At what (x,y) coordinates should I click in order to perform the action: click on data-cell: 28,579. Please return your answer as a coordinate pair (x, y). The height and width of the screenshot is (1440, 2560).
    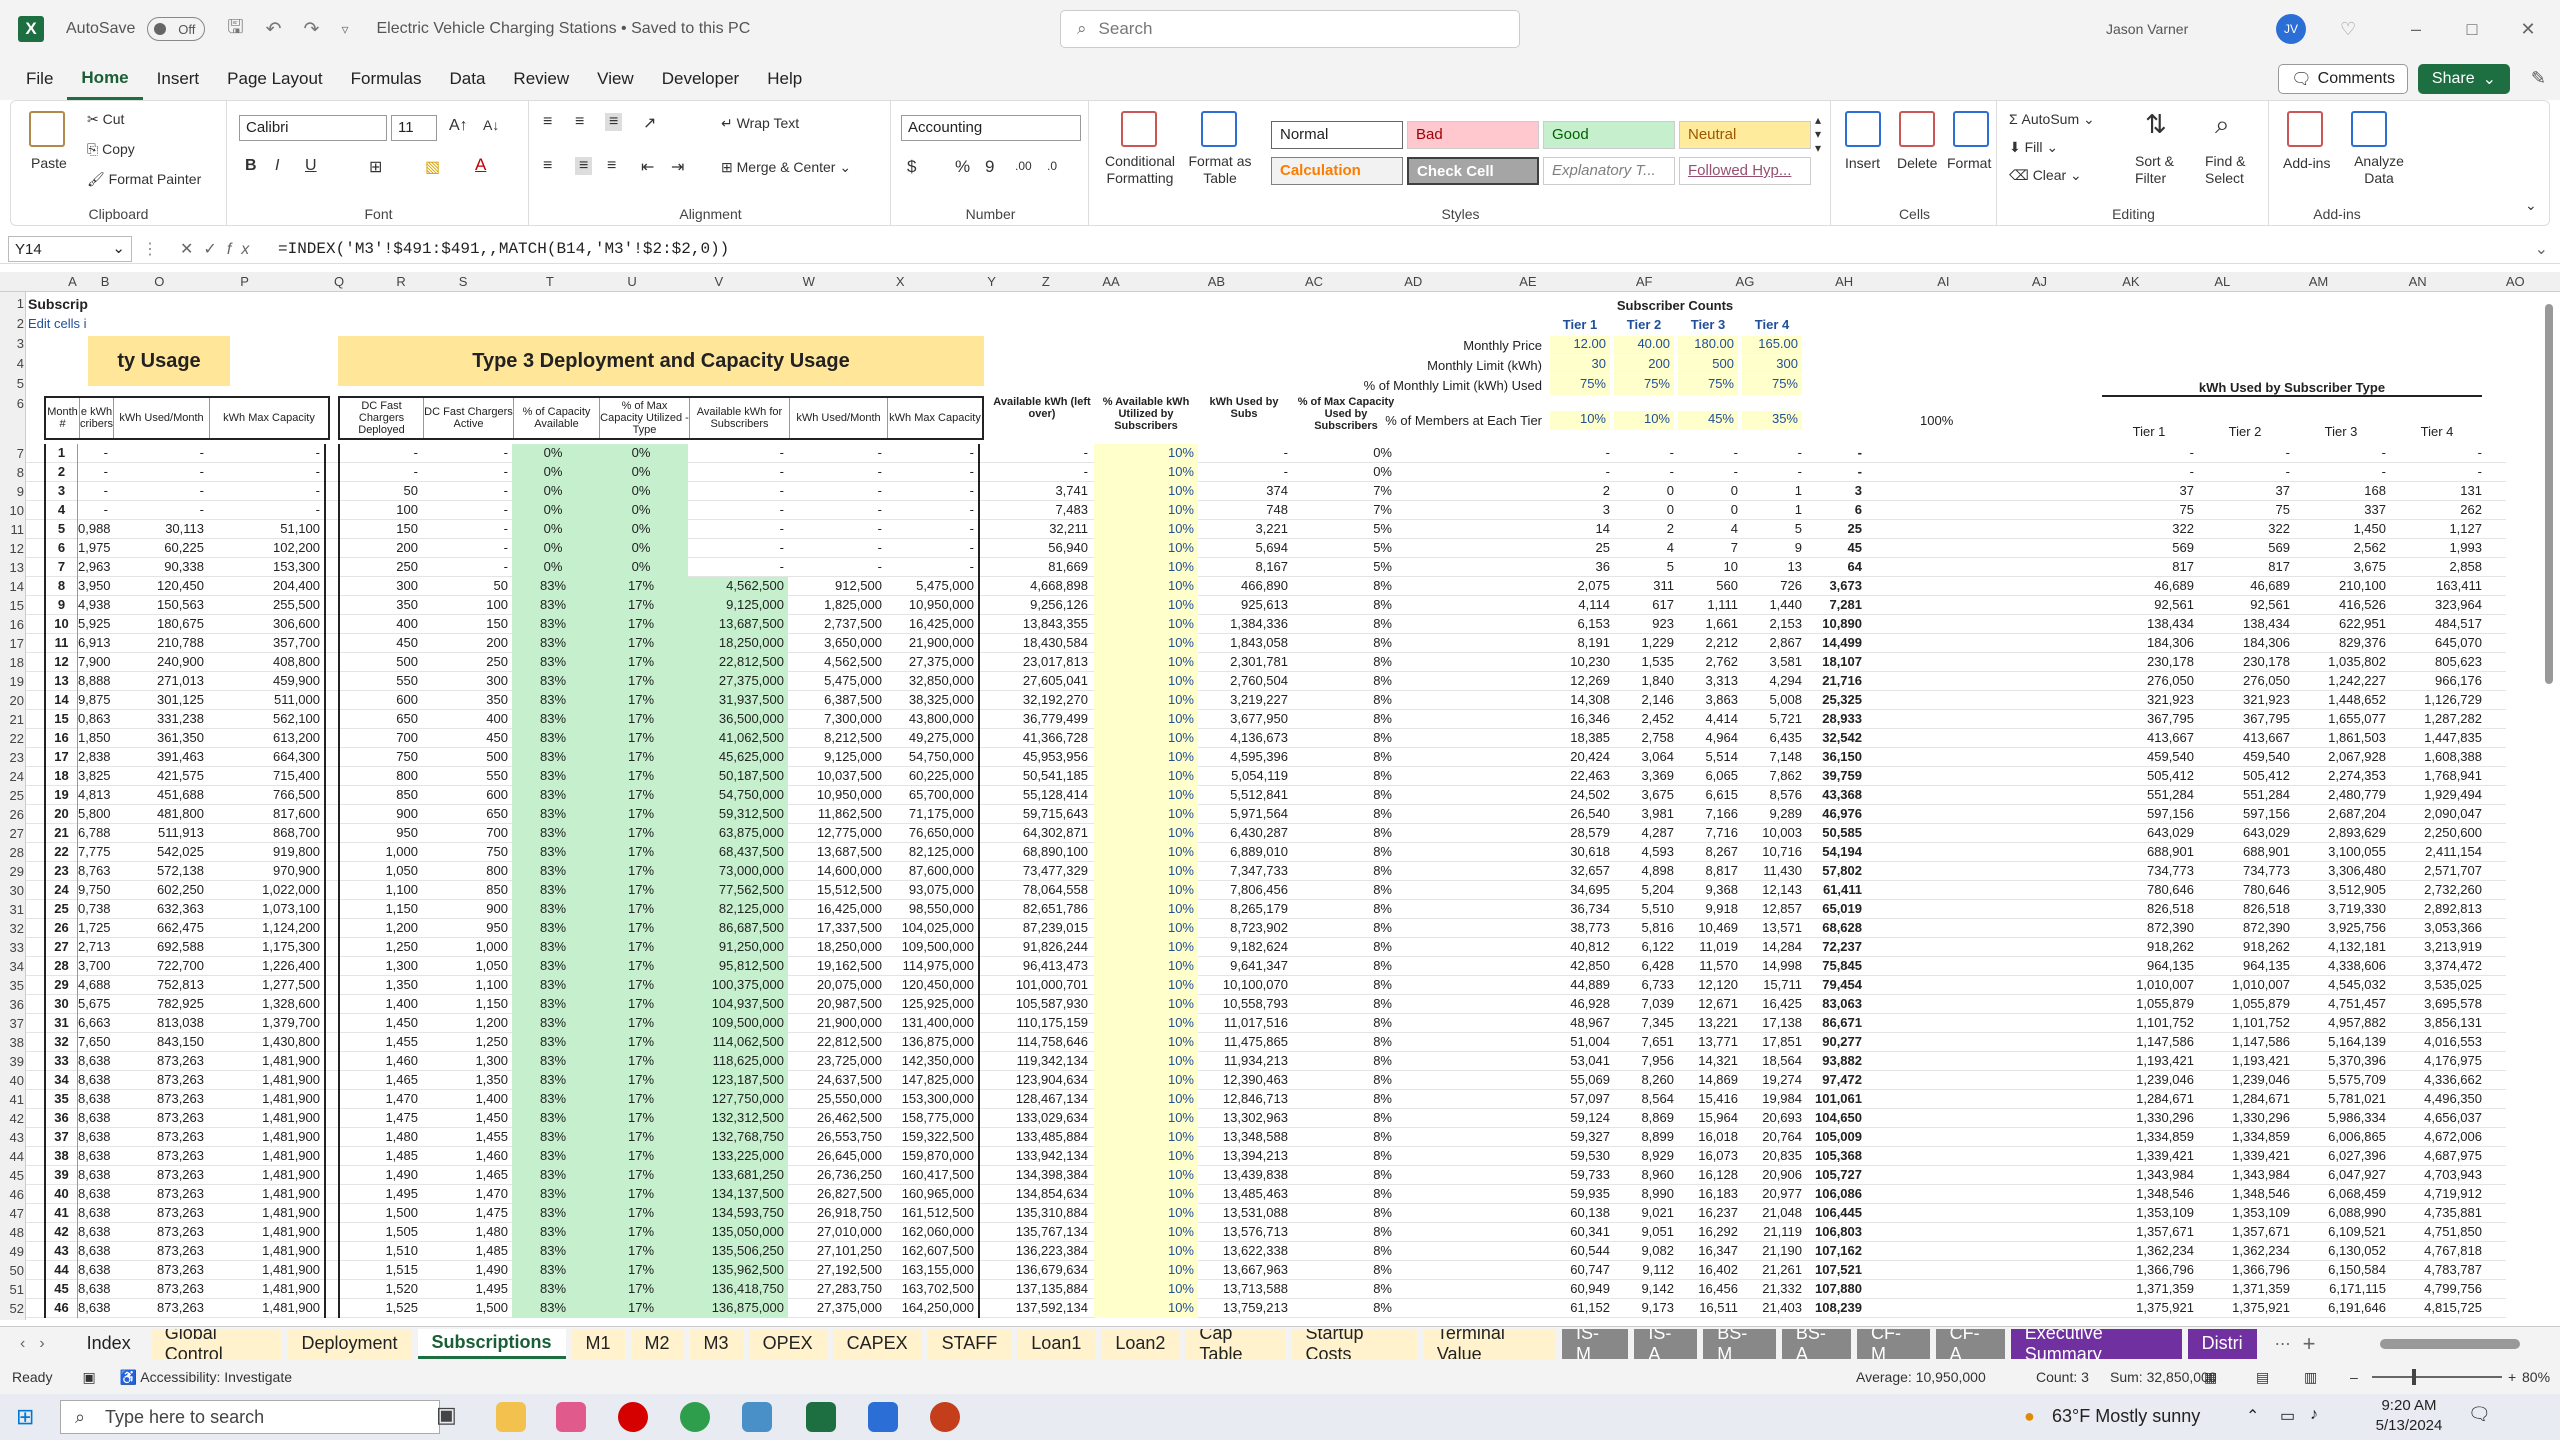
    Looking at the image, I should click on (1582, 833).